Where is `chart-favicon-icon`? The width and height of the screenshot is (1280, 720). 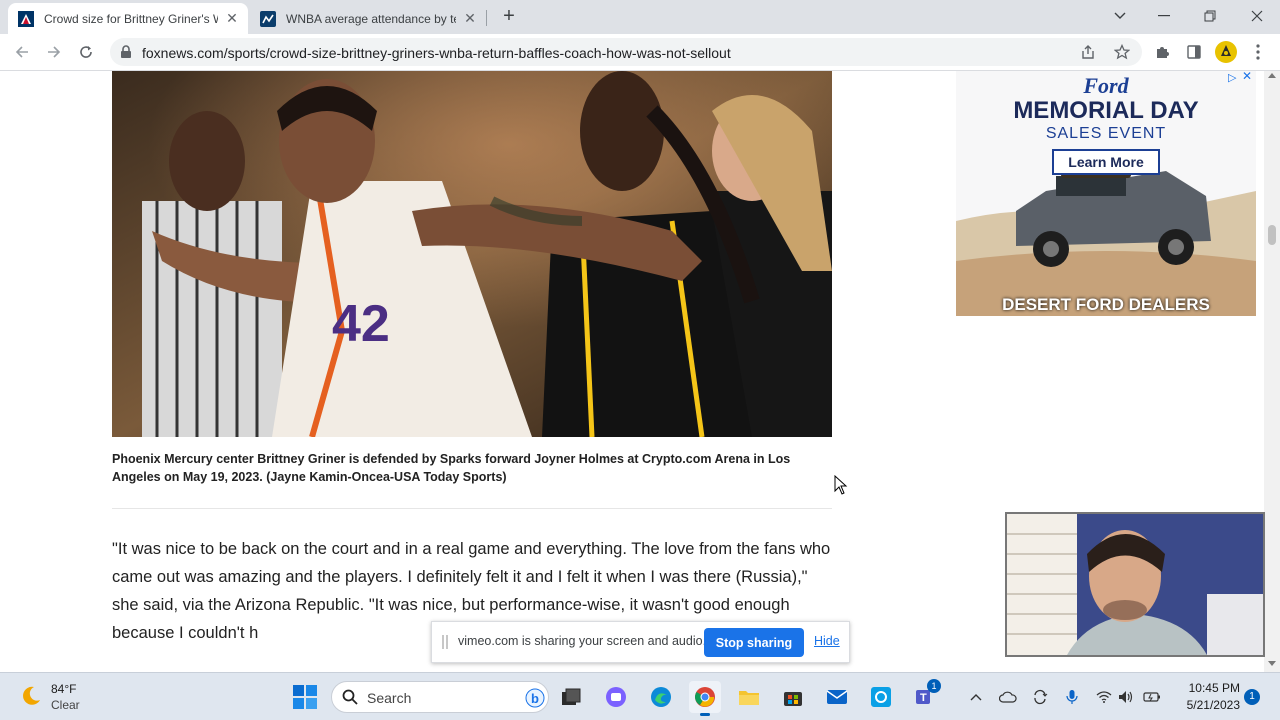
chart-favicon-icon is located at coordinates (268, 18).